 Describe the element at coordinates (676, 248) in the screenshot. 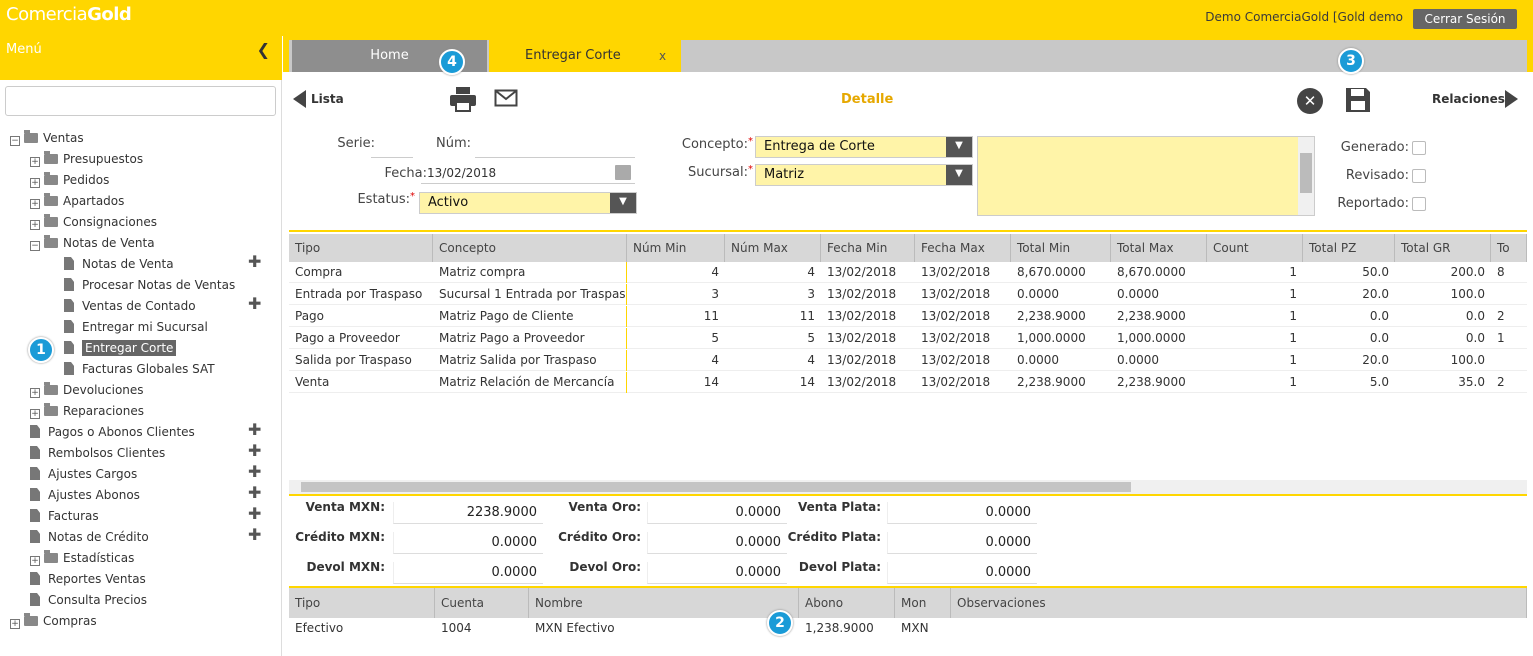

I see `column-header: Núm Min` at that location.